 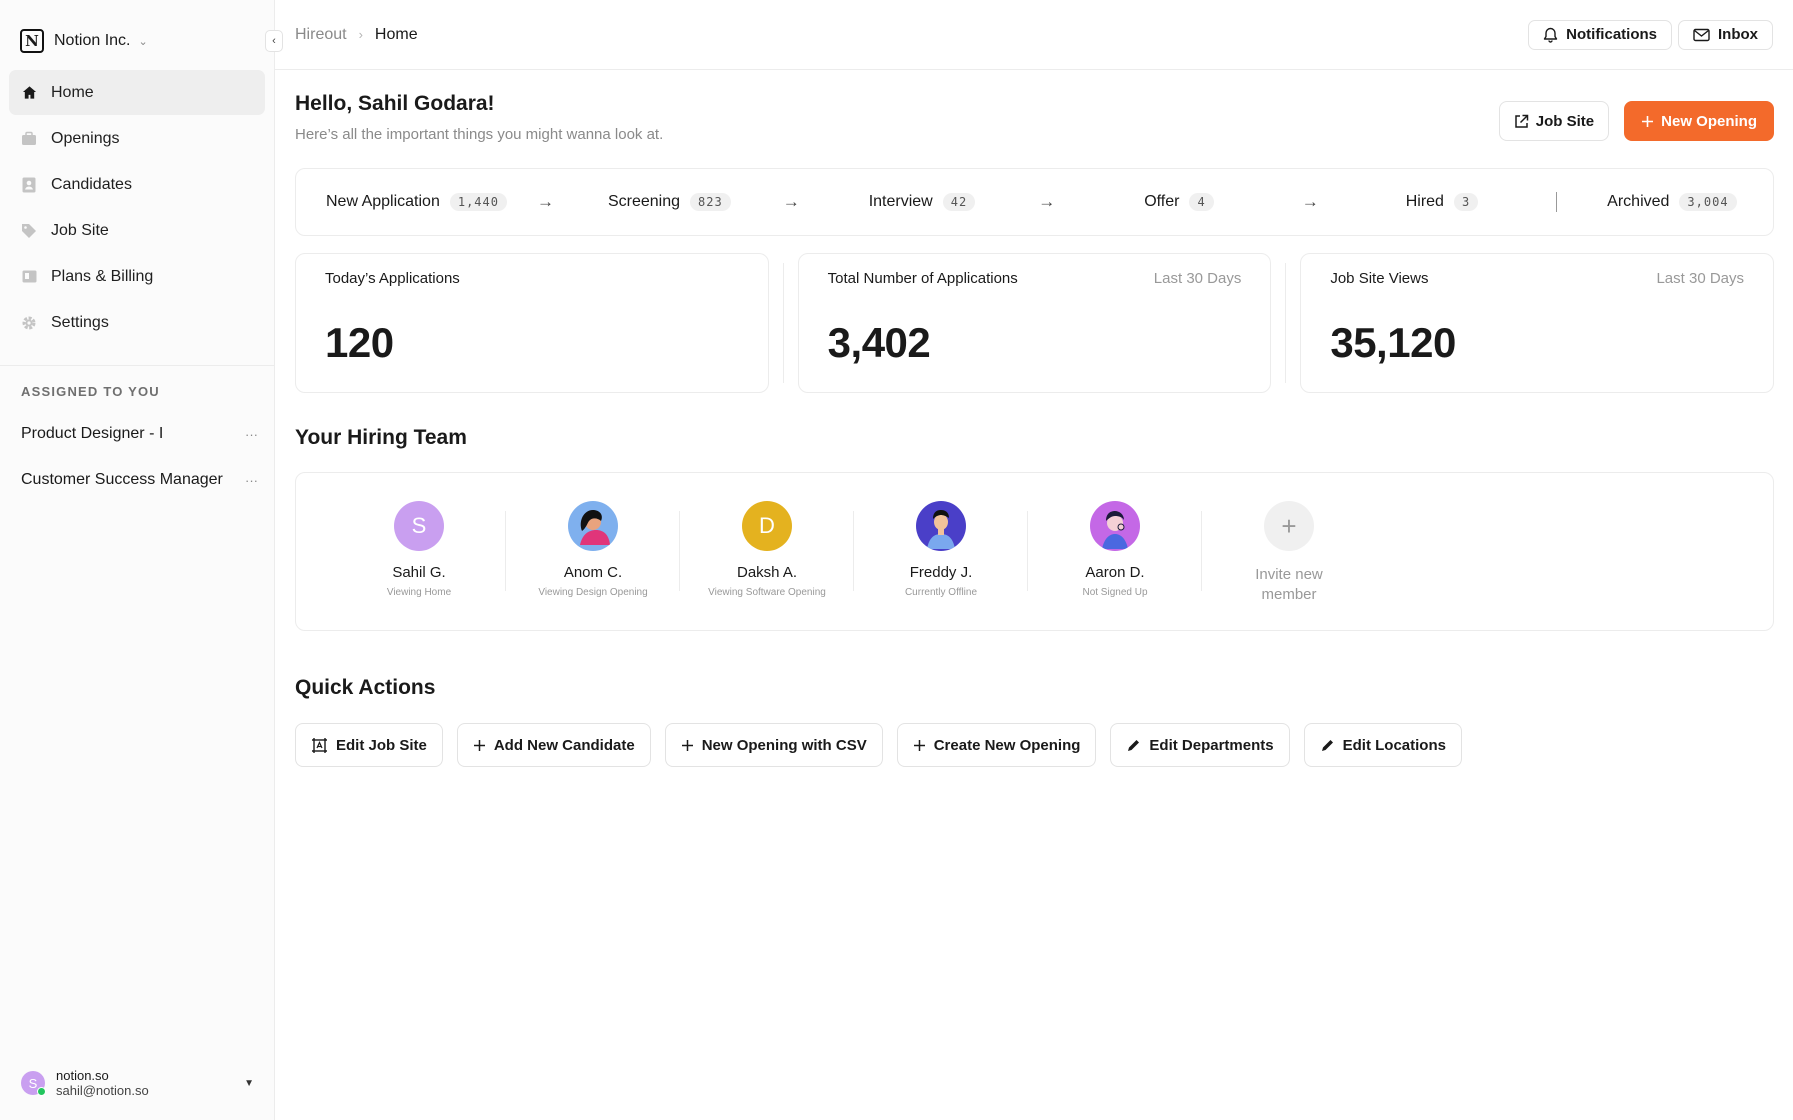 I want to click on stage-label: New Application, so click(x=383, y=201).